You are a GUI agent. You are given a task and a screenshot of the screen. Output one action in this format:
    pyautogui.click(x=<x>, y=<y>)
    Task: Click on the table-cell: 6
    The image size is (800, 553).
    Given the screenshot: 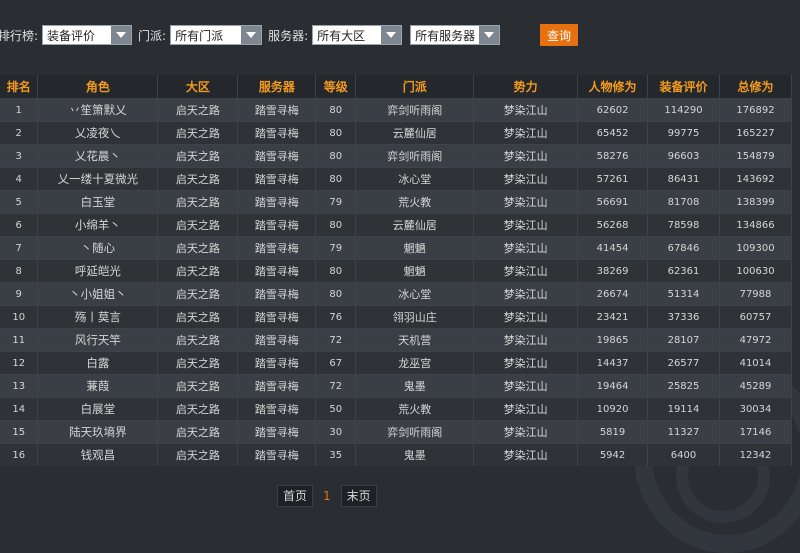 What is the action you would take?
    pyautogui.click(x=19, y=225)
    